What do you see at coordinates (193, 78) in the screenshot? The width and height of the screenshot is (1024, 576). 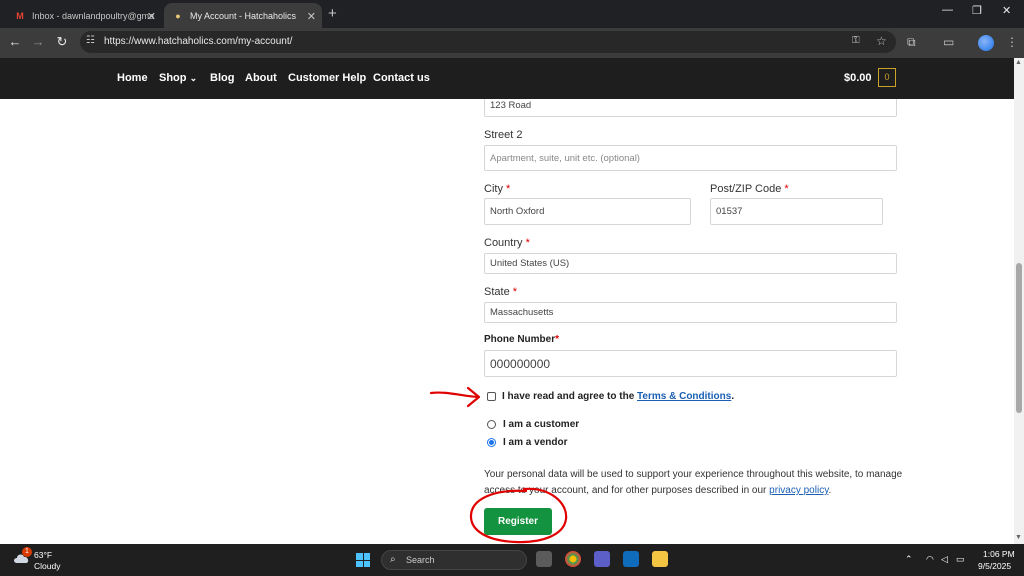 I see `chevron-down-icon: ⌄` at bounding box center [193, 78].